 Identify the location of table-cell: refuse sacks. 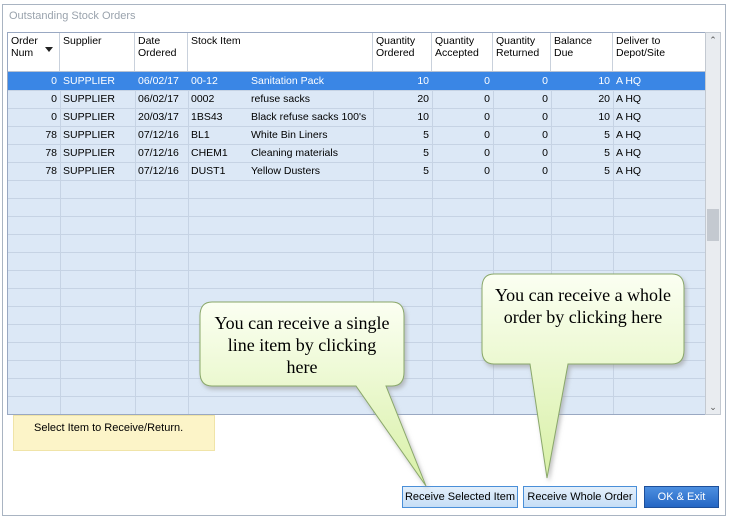
(280, 99).